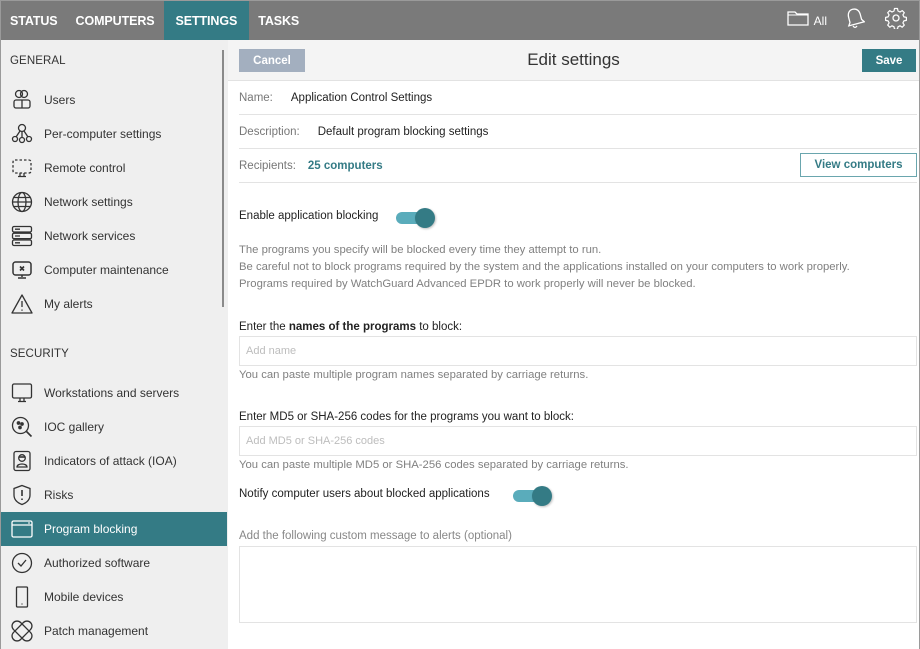 The height and width of the screenshot is (649, 920). What do you see at coordinates (68, 304) in the screenshot?
I see `sidebar-item-label: My alerts` at bounding box center [68, 304].